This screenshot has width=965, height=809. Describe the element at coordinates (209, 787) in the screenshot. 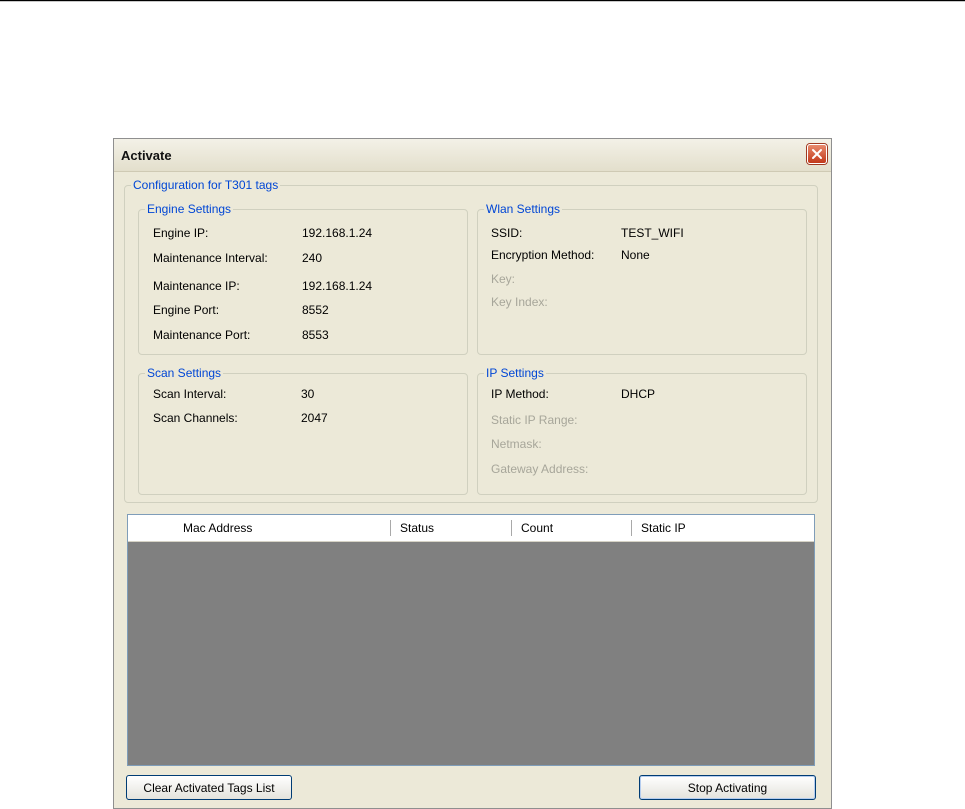

I see `clear-activated-tags-button: Clear Activated Tags List` at that location.